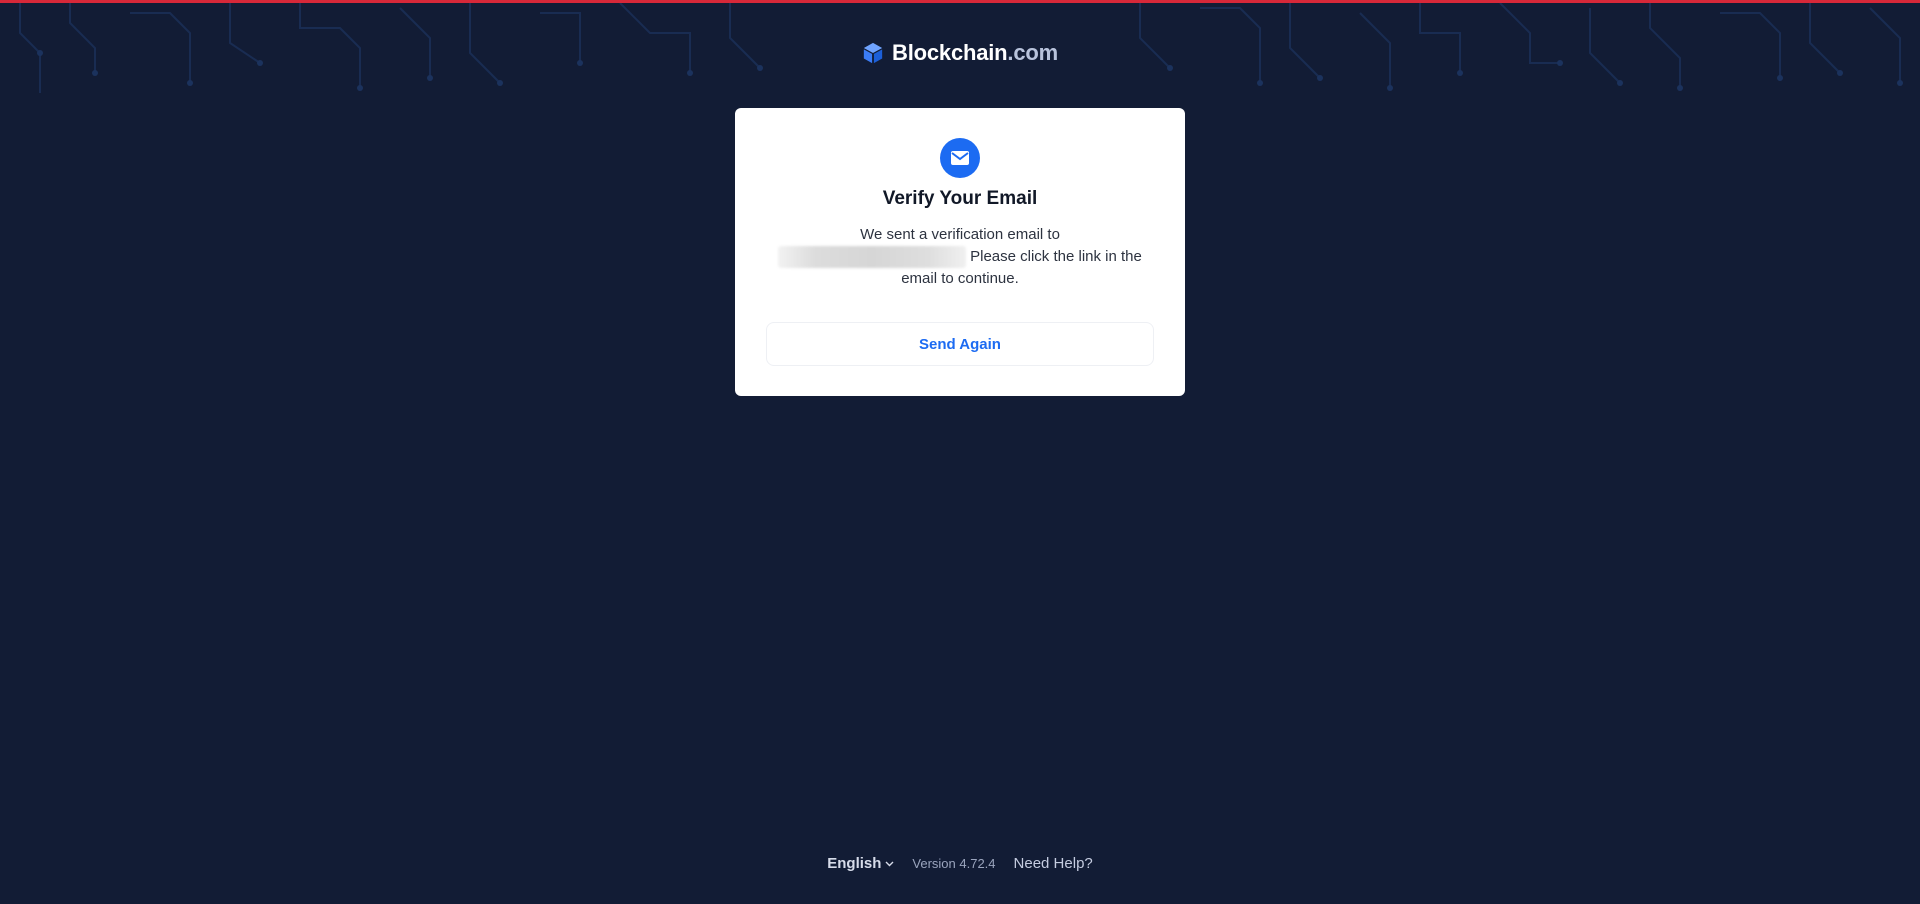 This screenshot has width=1920, height=904. I want to click on language-selector: English, so click(860, 863).